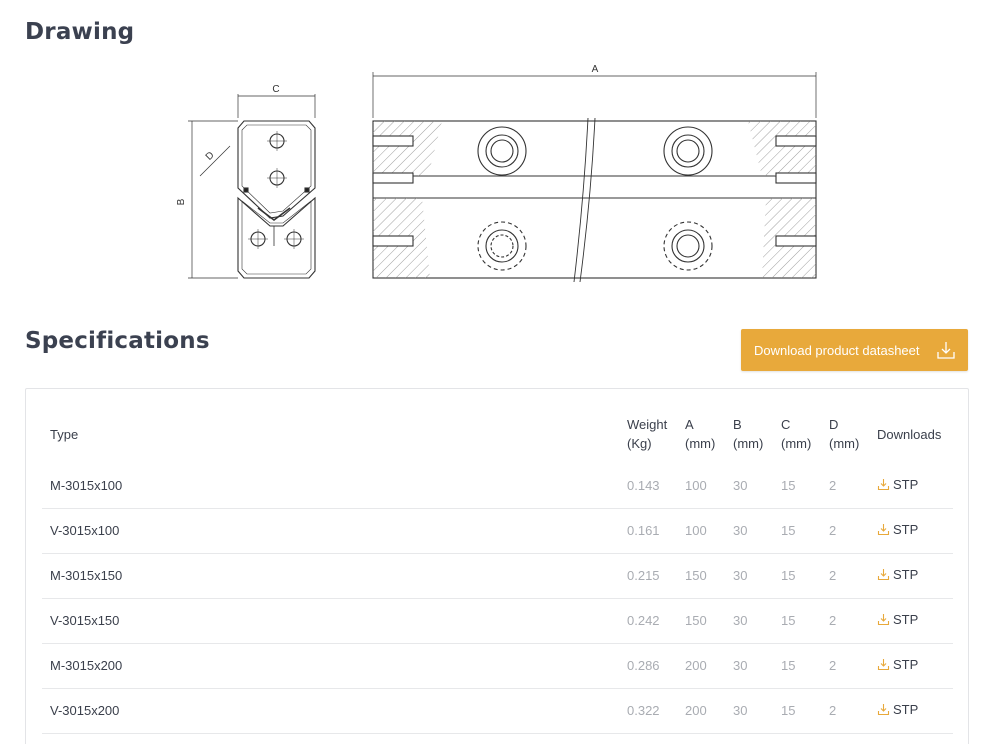 Image resolution: width=993 pixels, height=744 pixels. I want to click on dimension-label-a: A, so click(595, 69).